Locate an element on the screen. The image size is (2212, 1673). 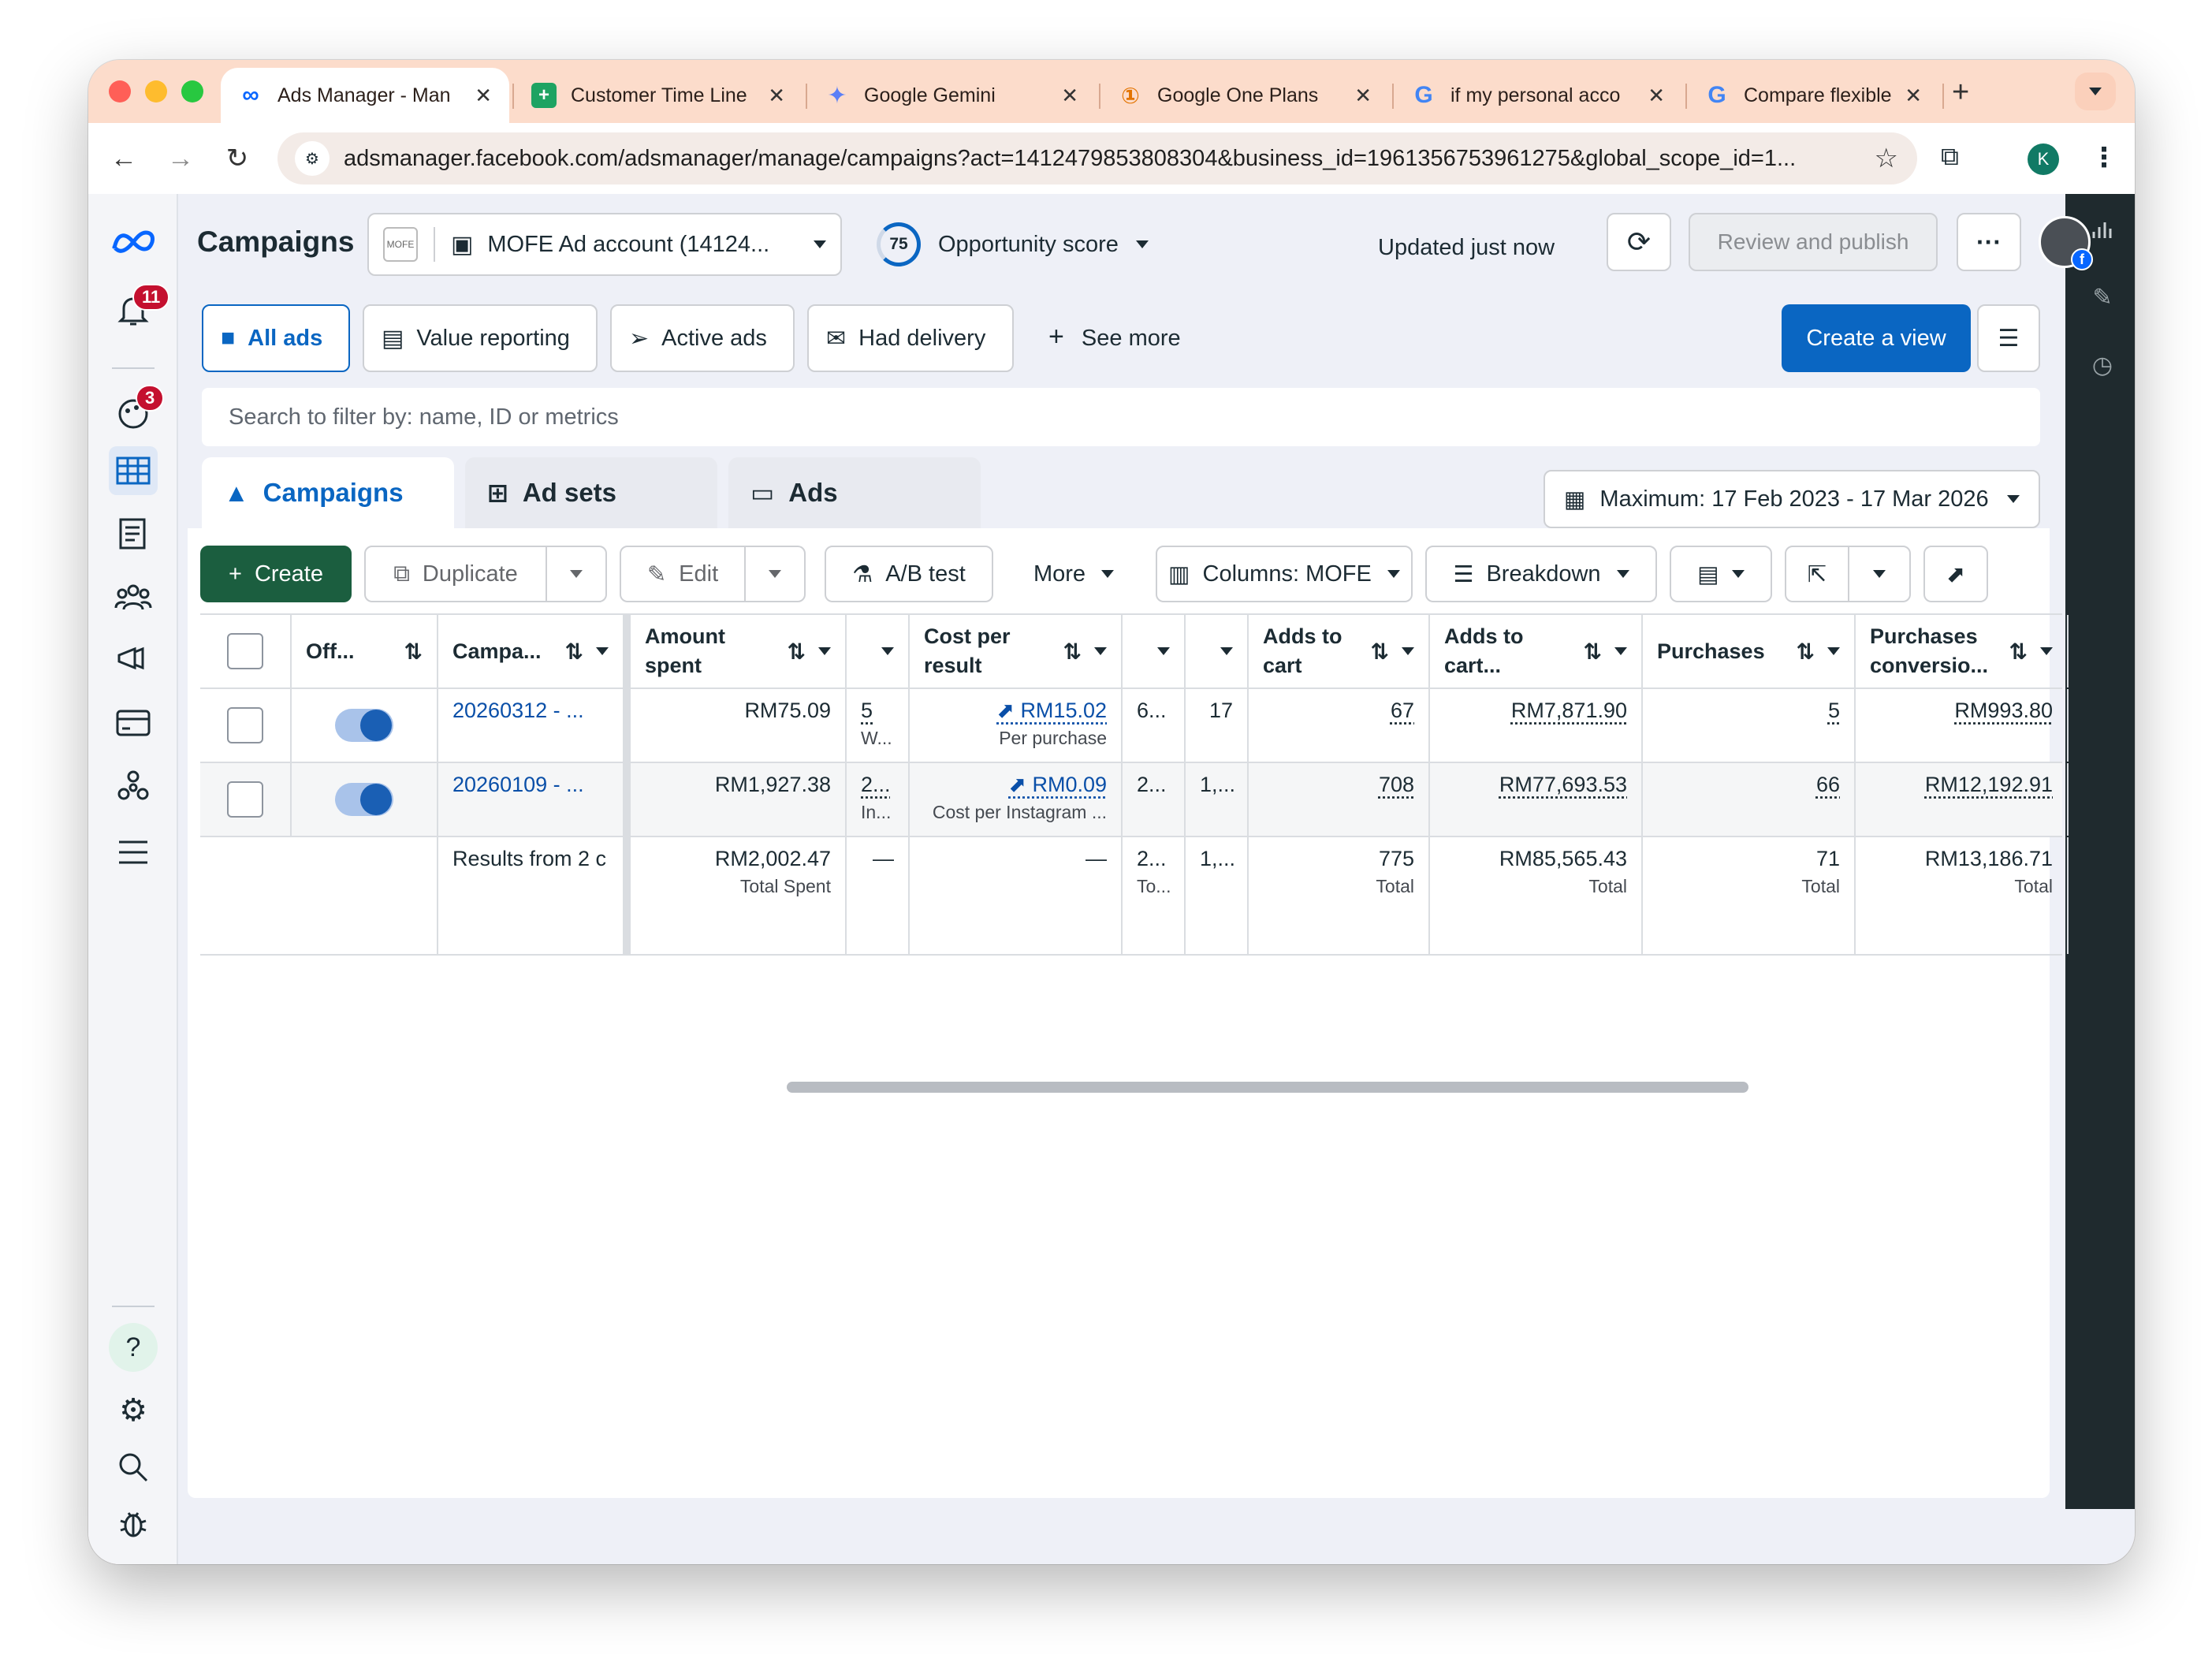
column-header-results is located at coordinates (878, 651).